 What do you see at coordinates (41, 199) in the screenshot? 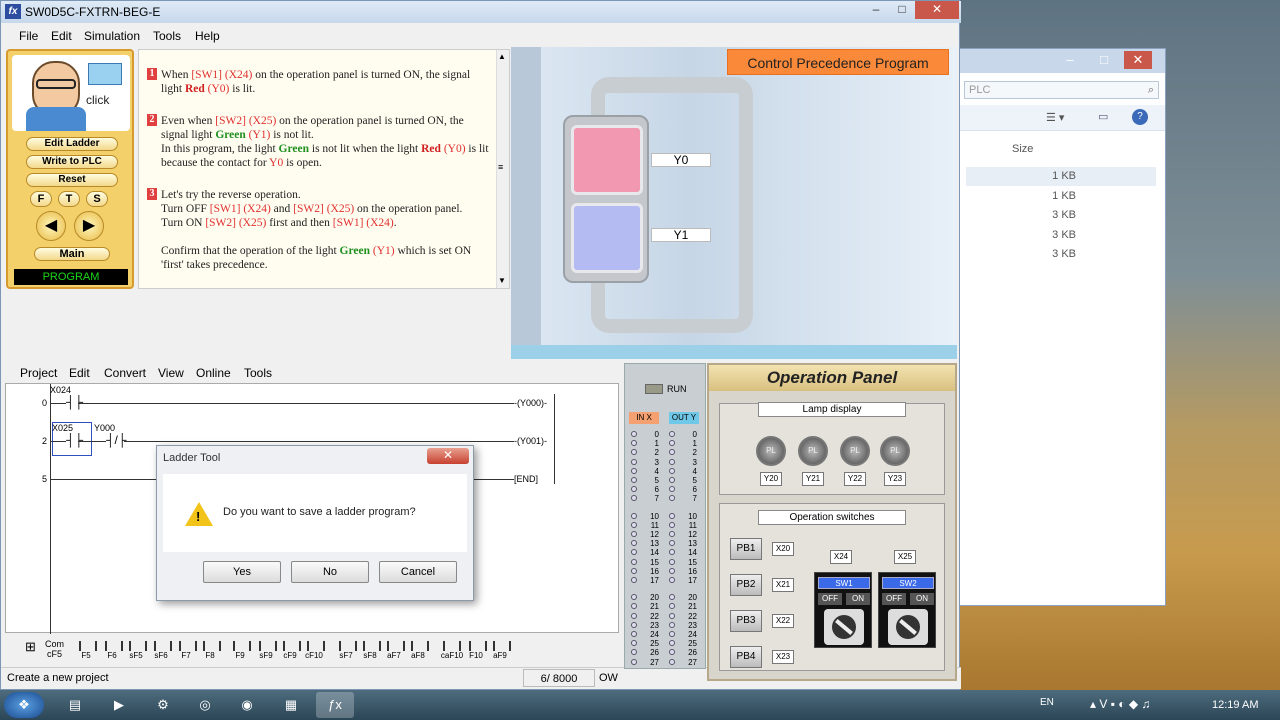
I see `f-button: F` at bounding box center [41, 199].